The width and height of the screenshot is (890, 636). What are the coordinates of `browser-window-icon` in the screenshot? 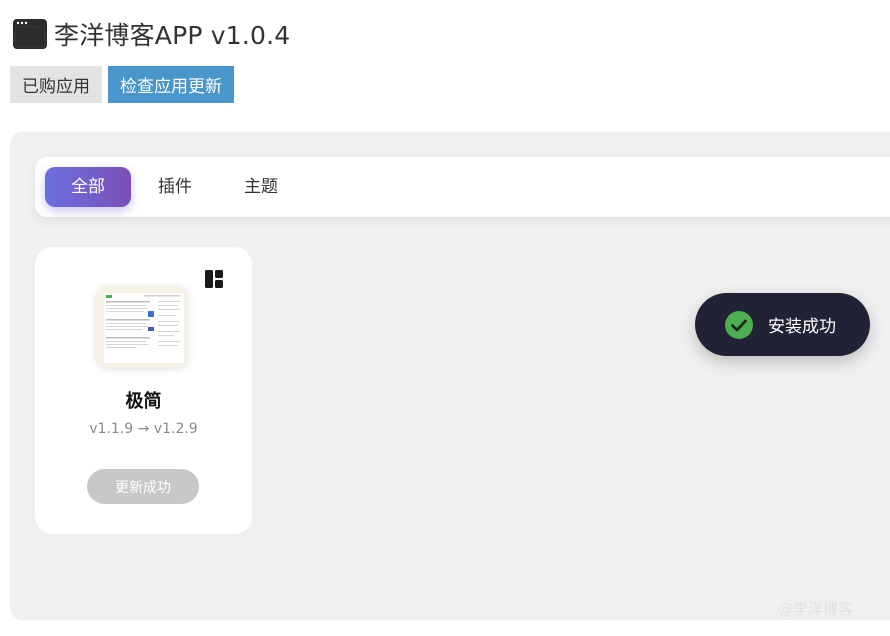 It's located at (30, 34).